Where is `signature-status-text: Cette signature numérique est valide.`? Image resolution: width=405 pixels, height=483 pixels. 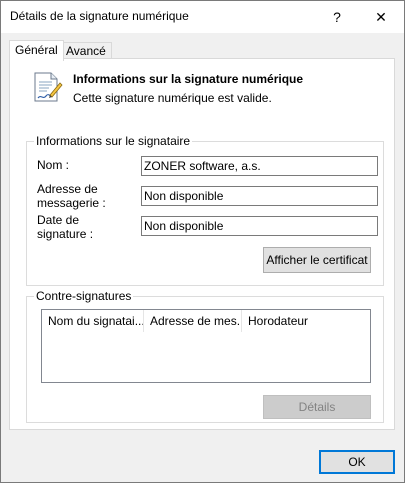 signature-status-text: Cette signature numérique est valide. is located at coordinates (172, 98).